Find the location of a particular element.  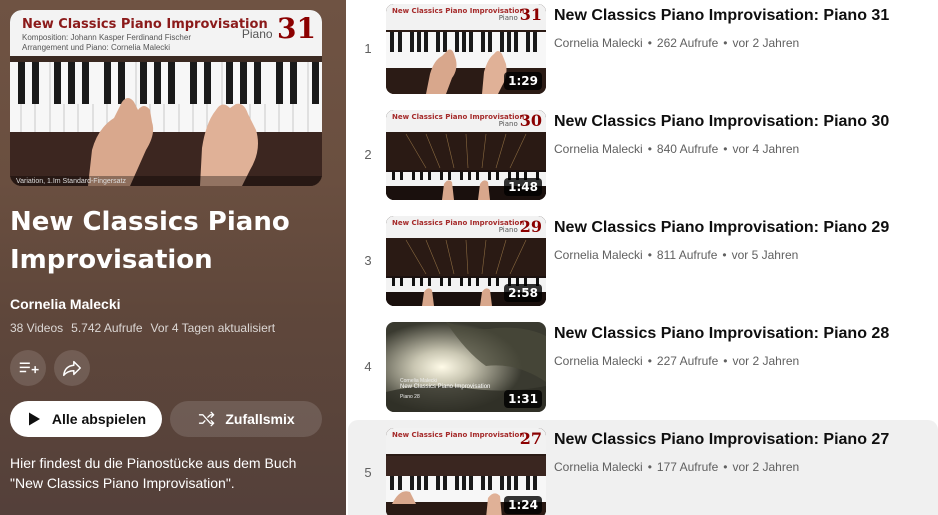

share-button is located at coordinates (72, 368).